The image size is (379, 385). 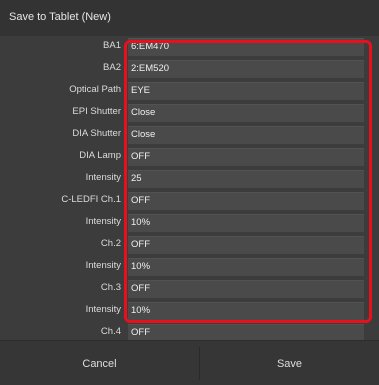 I want to click on setting-label: Ch.4, so click(x=110, y=331).